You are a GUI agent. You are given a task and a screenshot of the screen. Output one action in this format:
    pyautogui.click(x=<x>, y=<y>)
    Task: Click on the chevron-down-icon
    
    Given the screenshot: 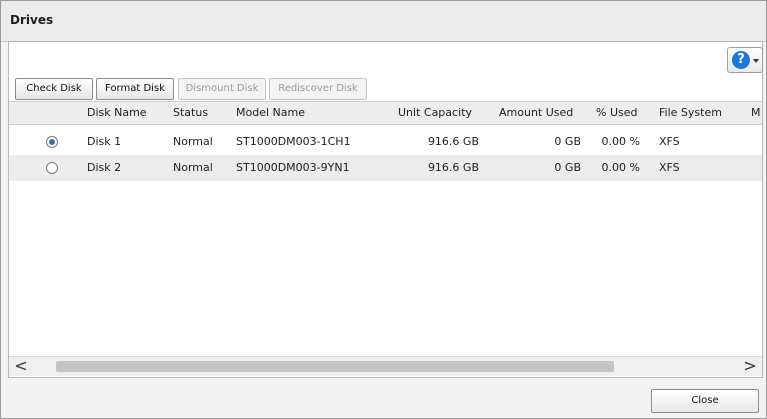 What is the action you would take?
    pyautogui.click(x=756, y=61)
    